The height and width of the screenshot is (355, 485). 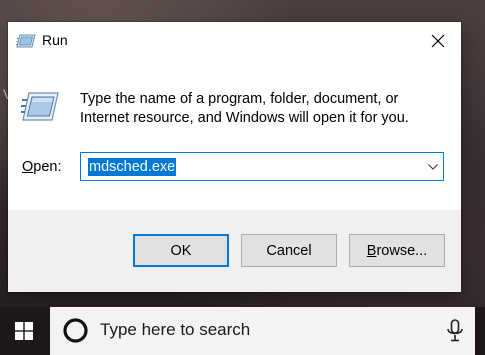 I want to click on start-button, so click(x=24, y=331).